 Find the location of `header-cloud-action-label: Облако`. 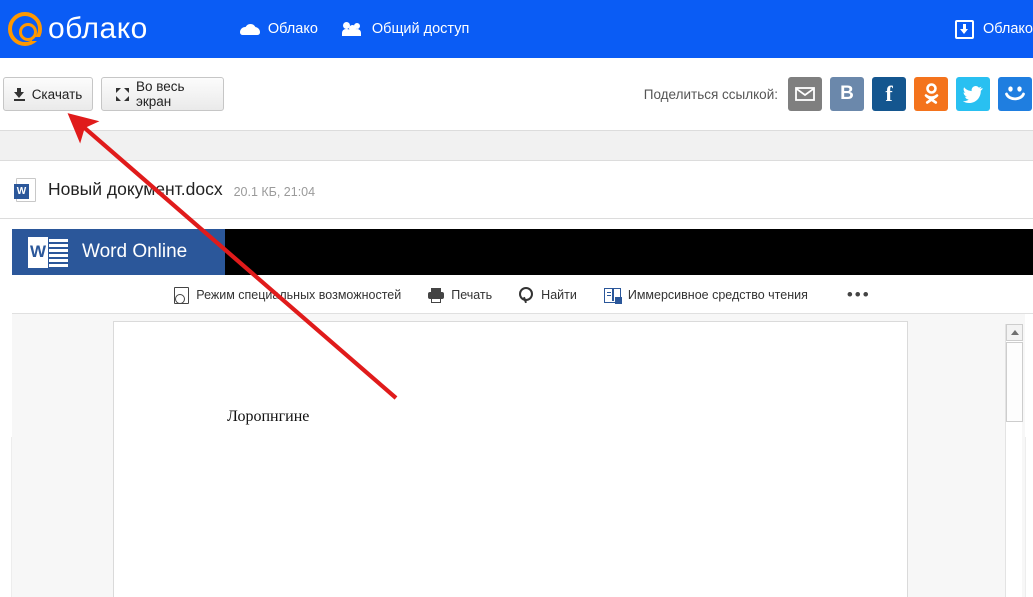

header-cloud-action-label: Облако is located at coordinates (1007, 29).